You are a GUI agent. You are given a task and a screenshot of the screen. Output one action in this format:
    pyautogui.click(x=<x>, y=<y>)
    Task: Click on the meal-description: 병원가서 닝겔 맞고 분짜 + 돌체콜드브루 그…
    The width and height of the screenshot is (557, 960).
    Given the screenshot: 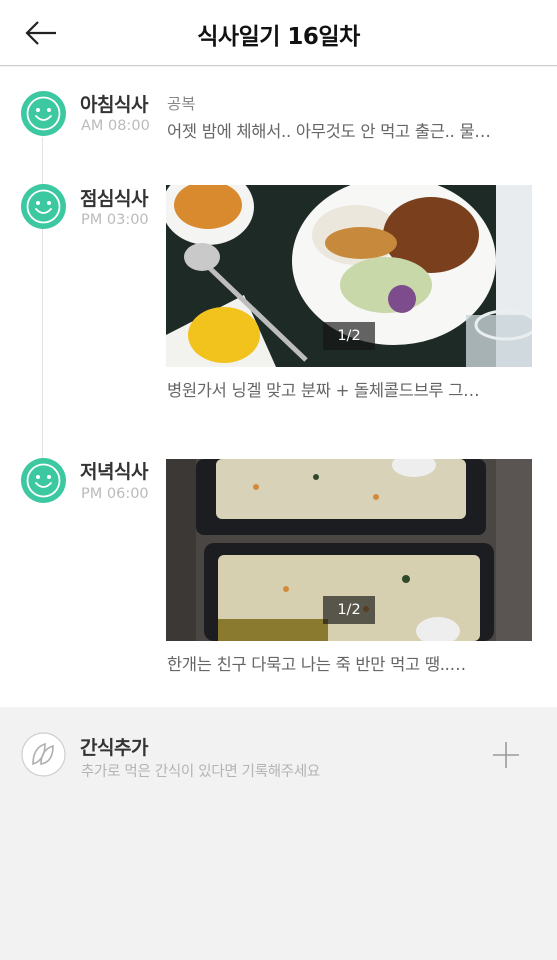 What is the action you would take?
    pyautogui.click(x=323, y=390)
    